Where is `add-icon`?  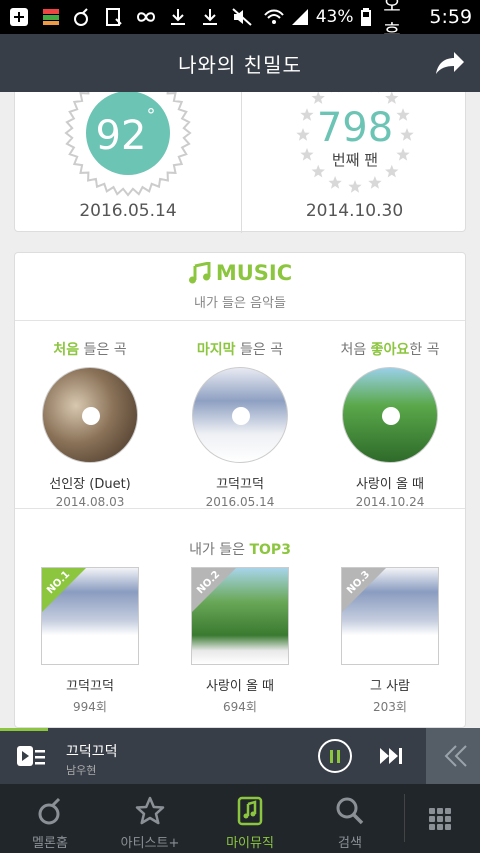 add-icon is located at coordinates (19, 17).